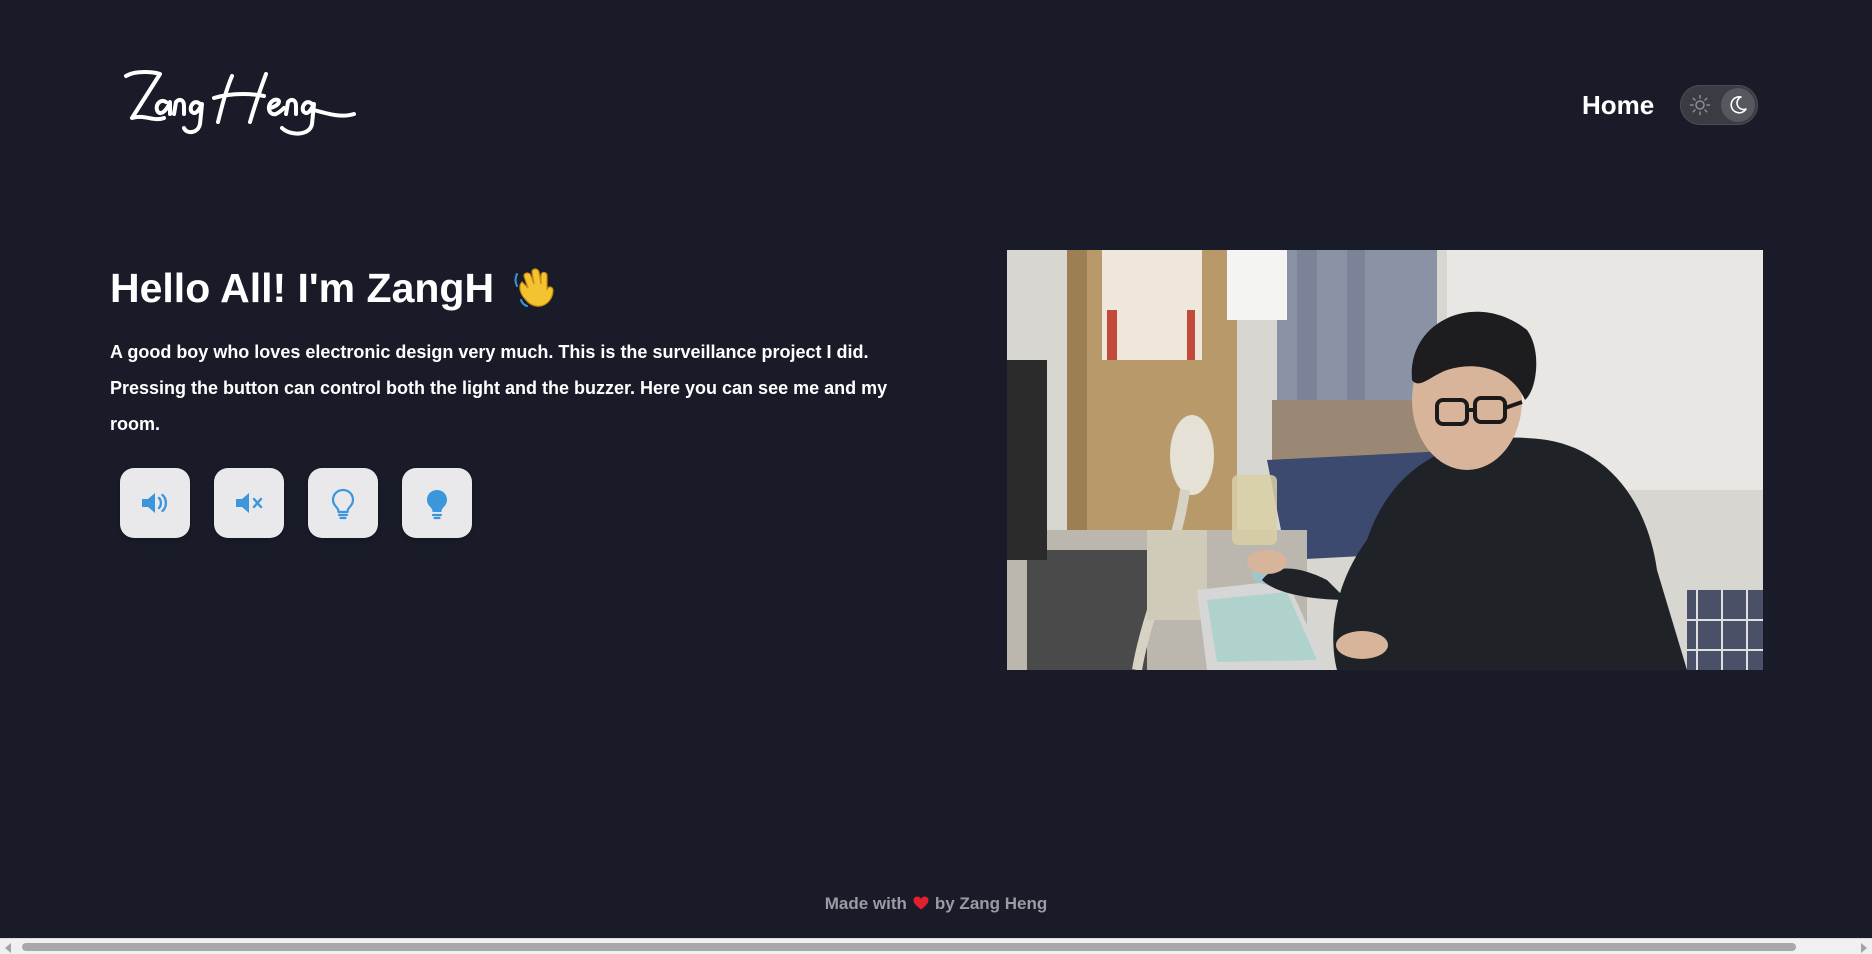 The image size is (1872, 954). I want to click on logo-script-icon, so click(240, 103).